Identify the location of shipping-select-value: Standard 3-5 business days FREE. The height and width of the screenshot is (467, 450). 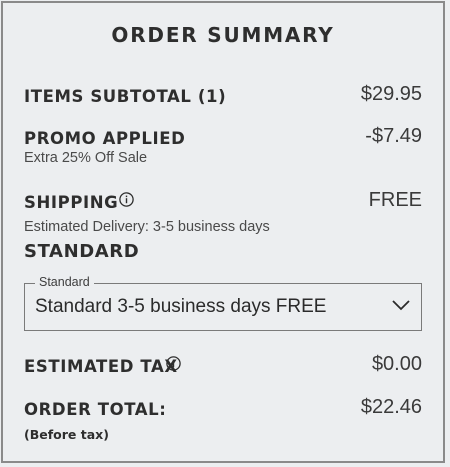
(181, 306).